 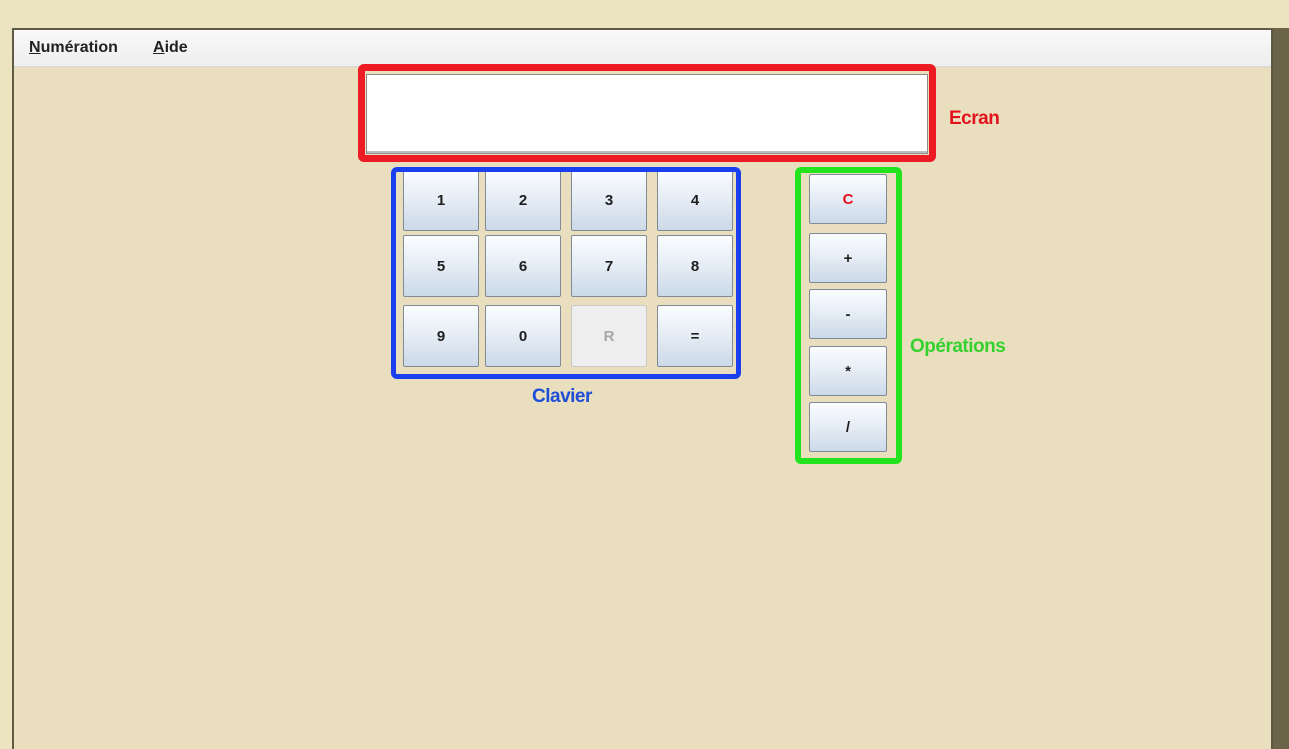 What do you see at coordinates (974, 118) in the screenshot?
I see `label-ecran: Ecran` at bounding box center [974, 118].